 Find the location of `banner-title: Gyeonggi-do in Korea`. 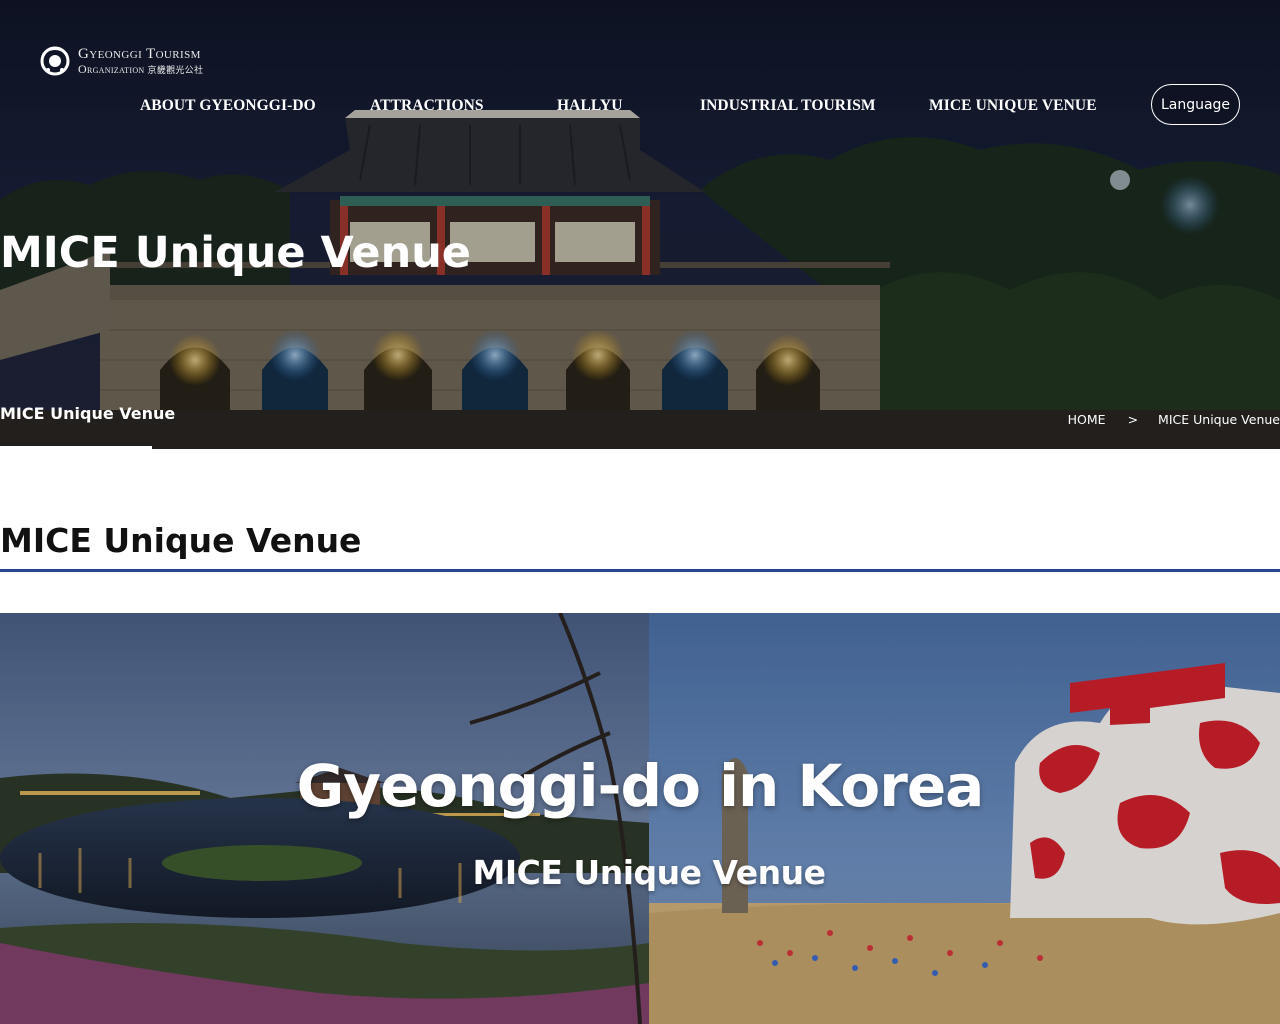

banner-title: Gyeonggi-do in Korea is located at coordinates (640, 786).